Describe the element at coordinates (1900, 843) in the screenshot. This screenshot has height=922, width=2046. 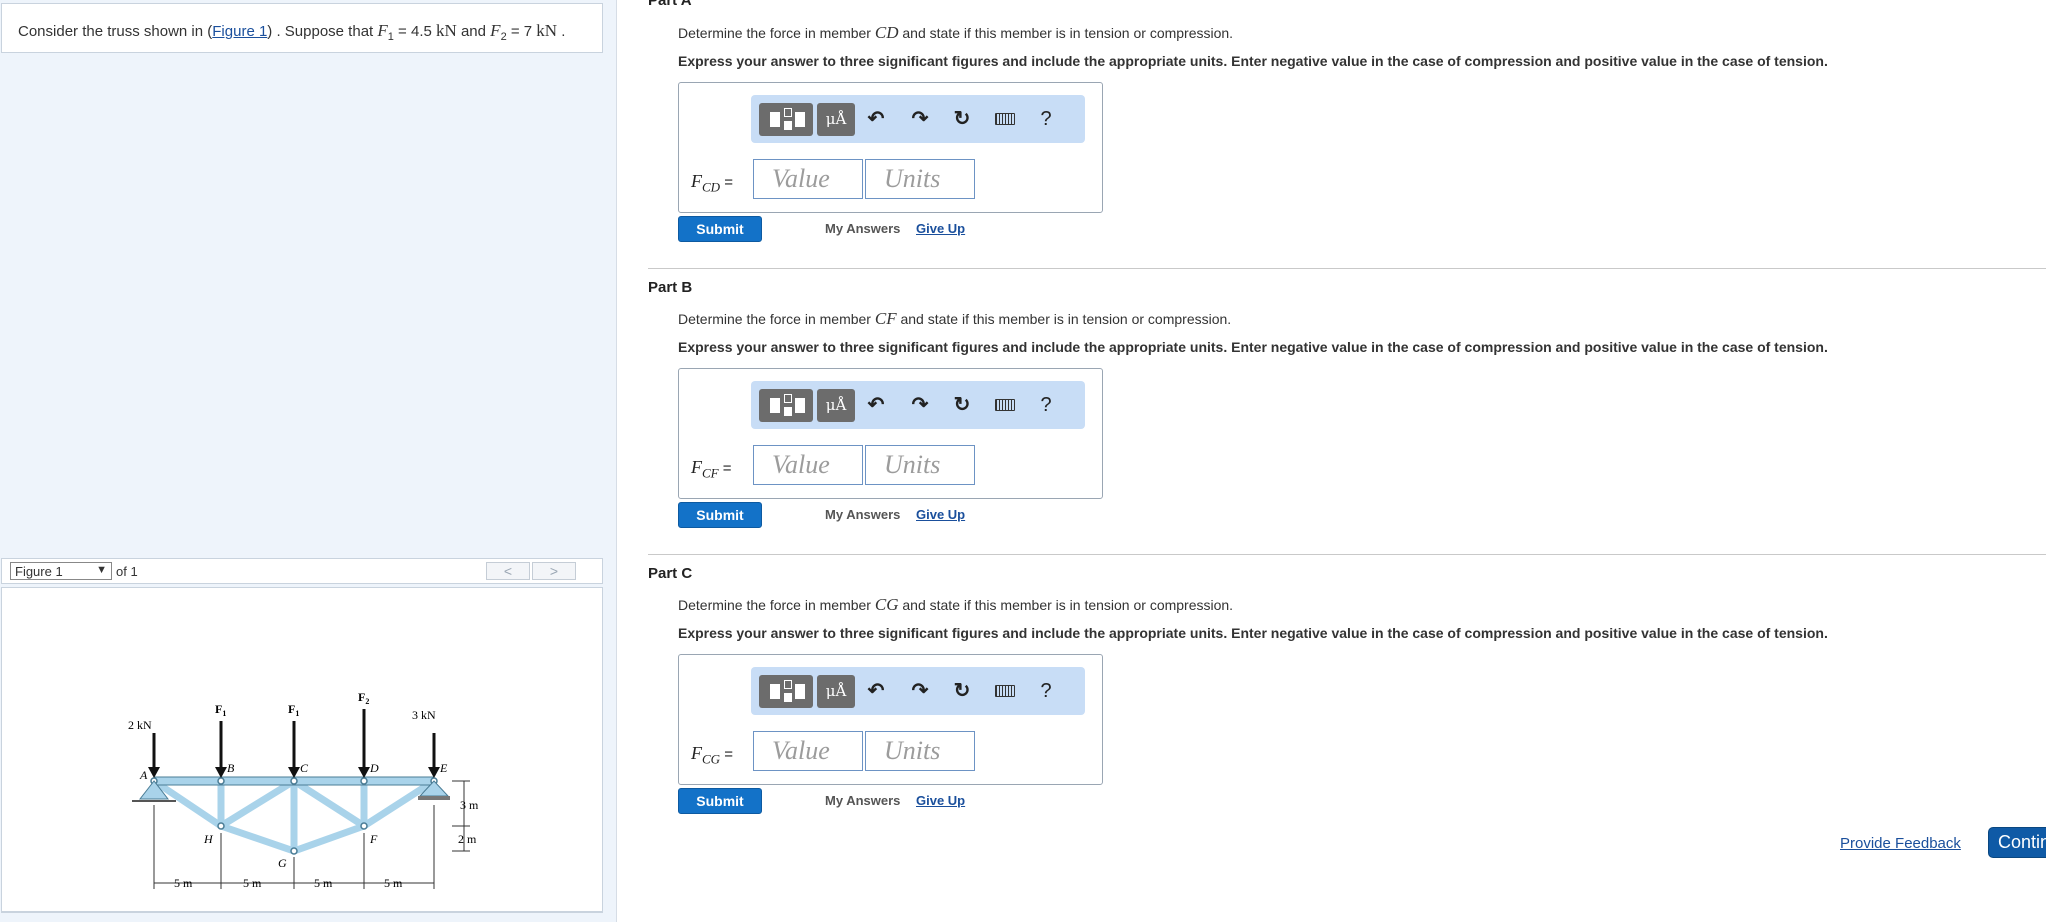
I see `provide-feedback-link: Provide Feedback` at that location.